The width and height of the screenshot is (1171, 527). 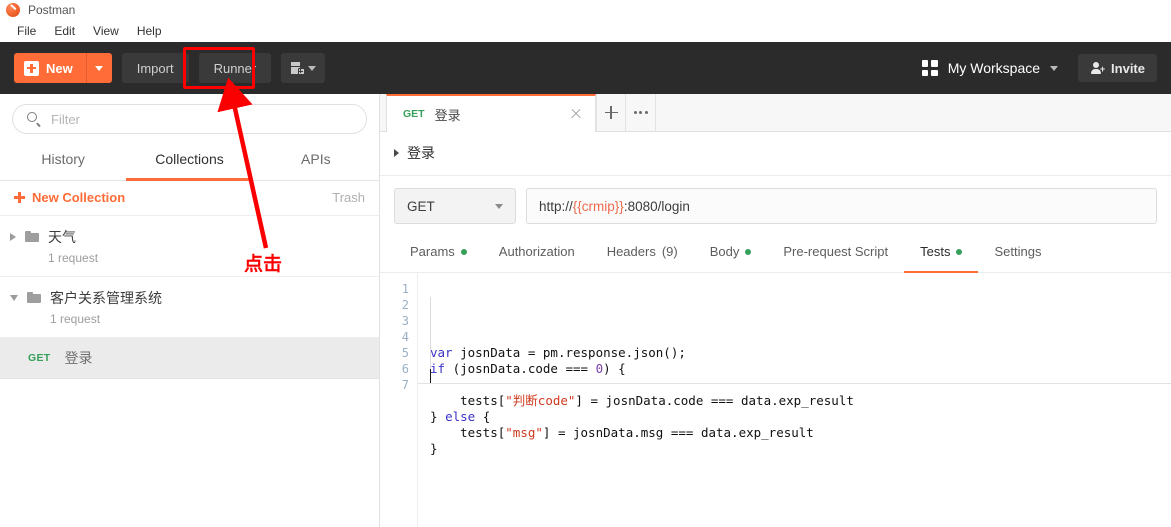 I want to click on collection-row-weather: 天气 1 request, so click(x=189, y=246).